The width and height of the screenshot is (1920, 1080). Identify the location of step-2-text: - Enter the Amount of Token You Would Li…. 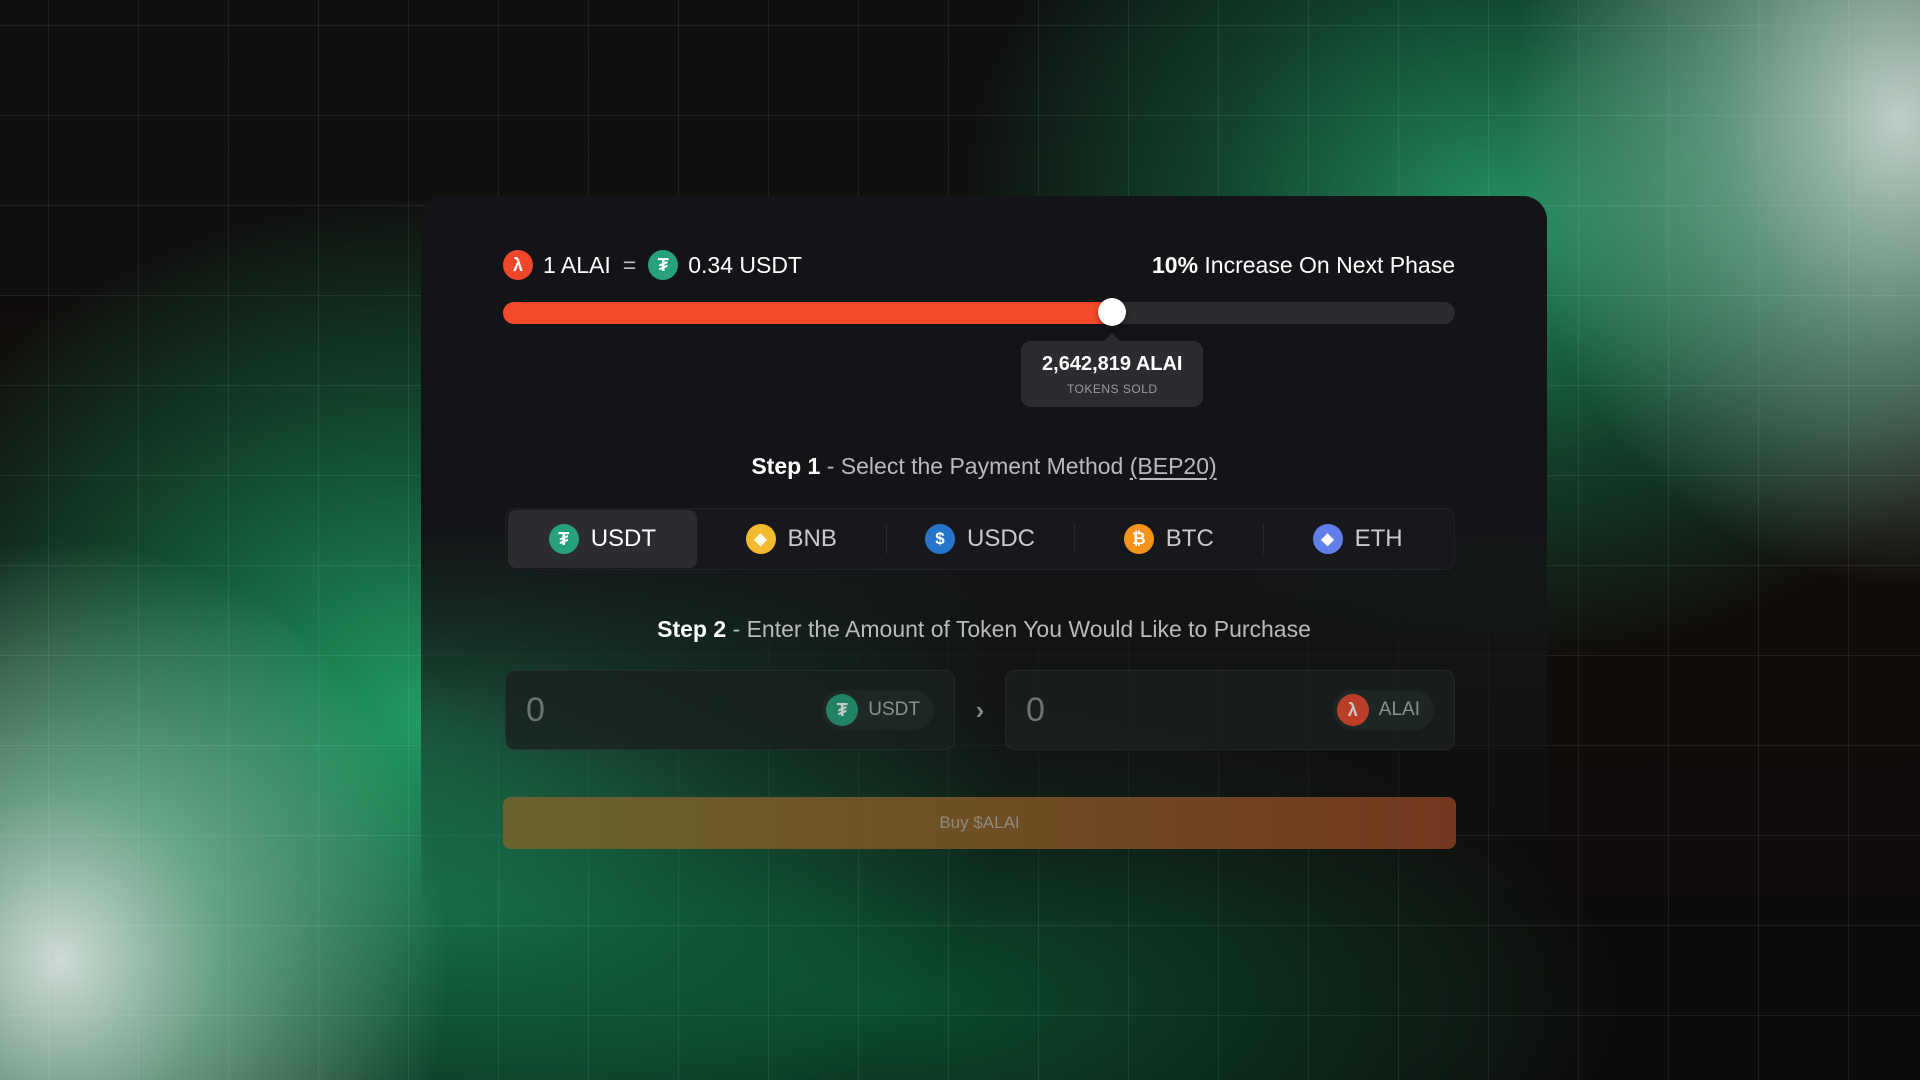
(1021, 629).